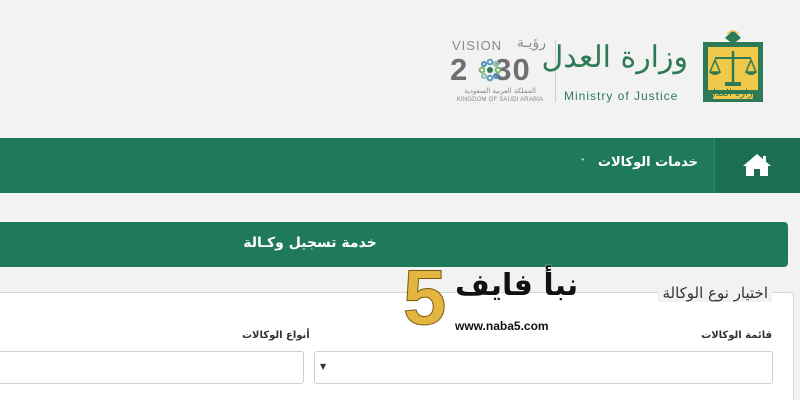 The height and width of the screenshot is (400, 800). What do you see at coordinates (500, 100) in the screenshot?
I see `vision-kingdom-english: KINGDOM OF SAUDI ARABIA` at bounding box center [500, 100].